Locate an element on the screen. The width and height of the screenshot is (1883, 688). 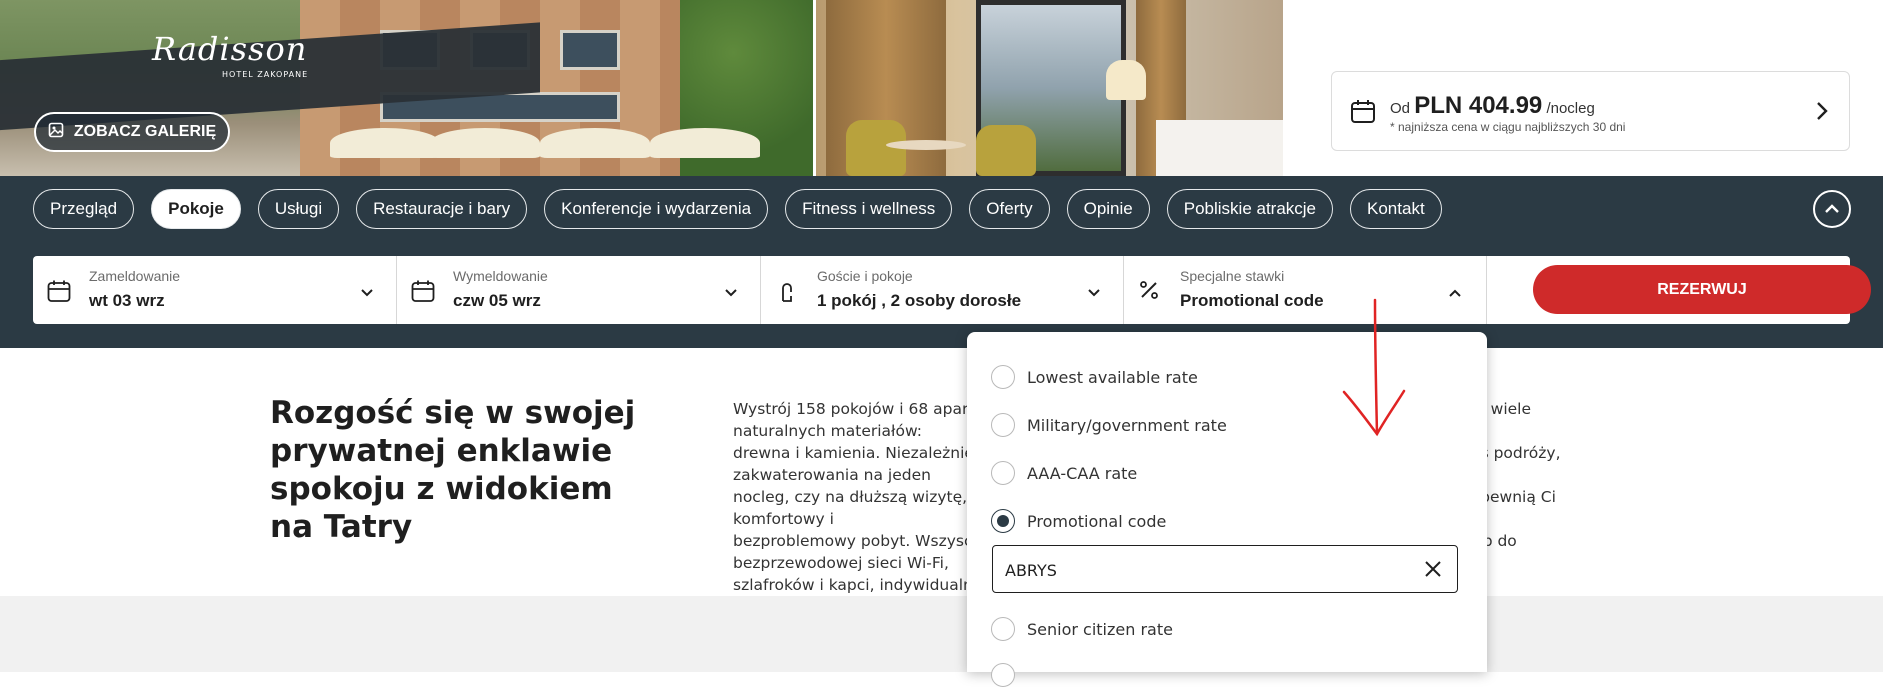
hotel-room-photo is located at coordinates (1049, 88).